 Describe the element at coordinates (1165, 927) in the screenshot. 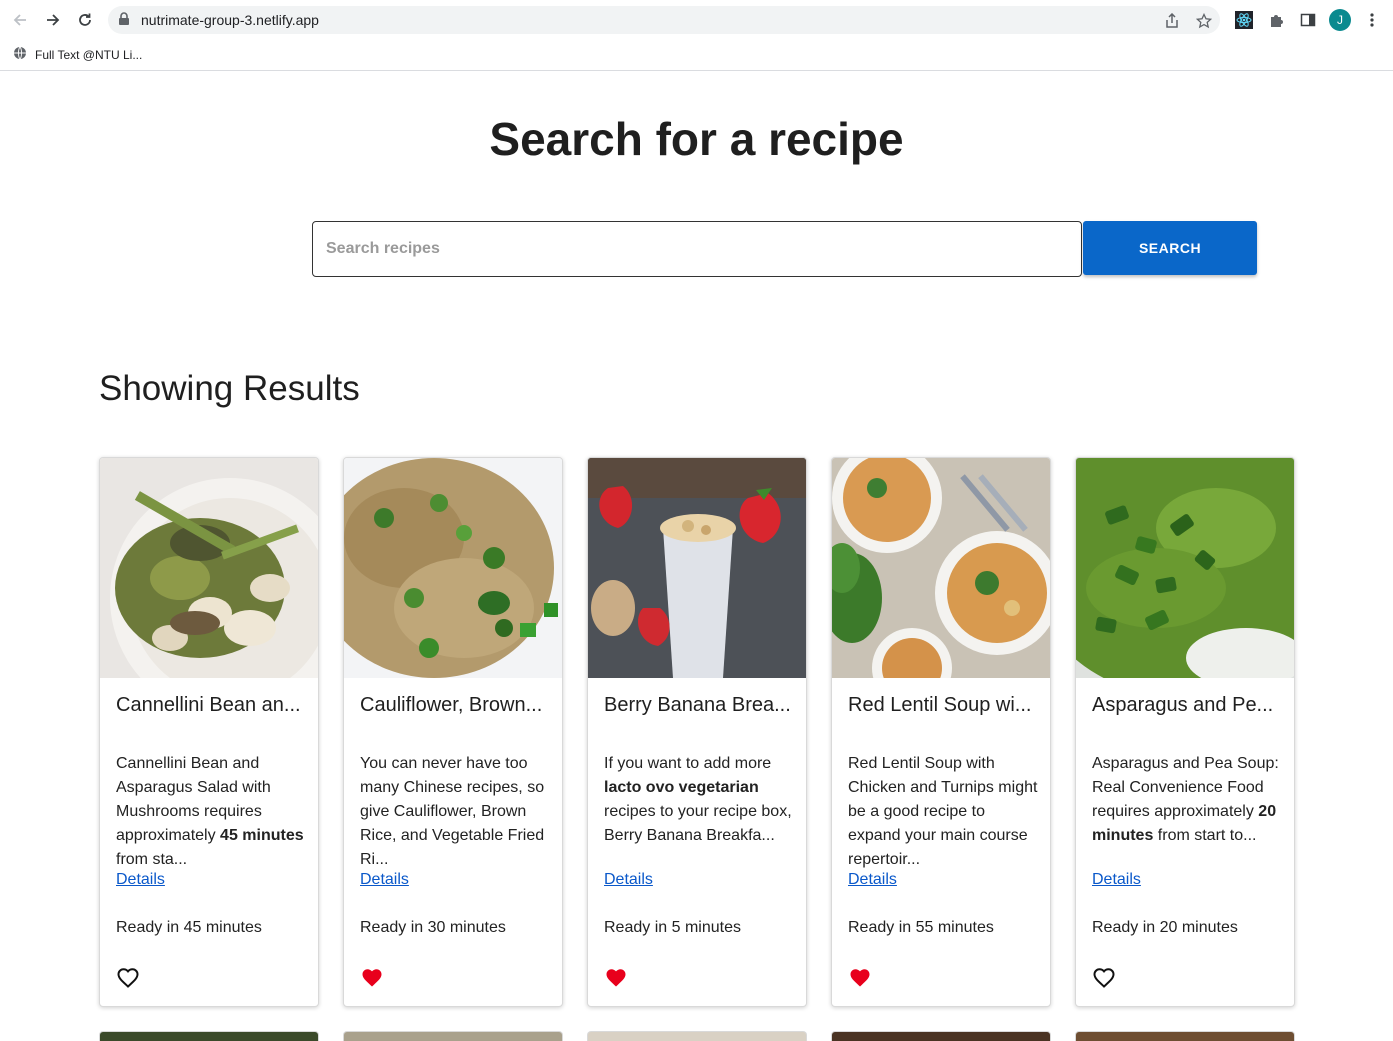

I see `ready-time: Ready in 20 minutes` at that location.